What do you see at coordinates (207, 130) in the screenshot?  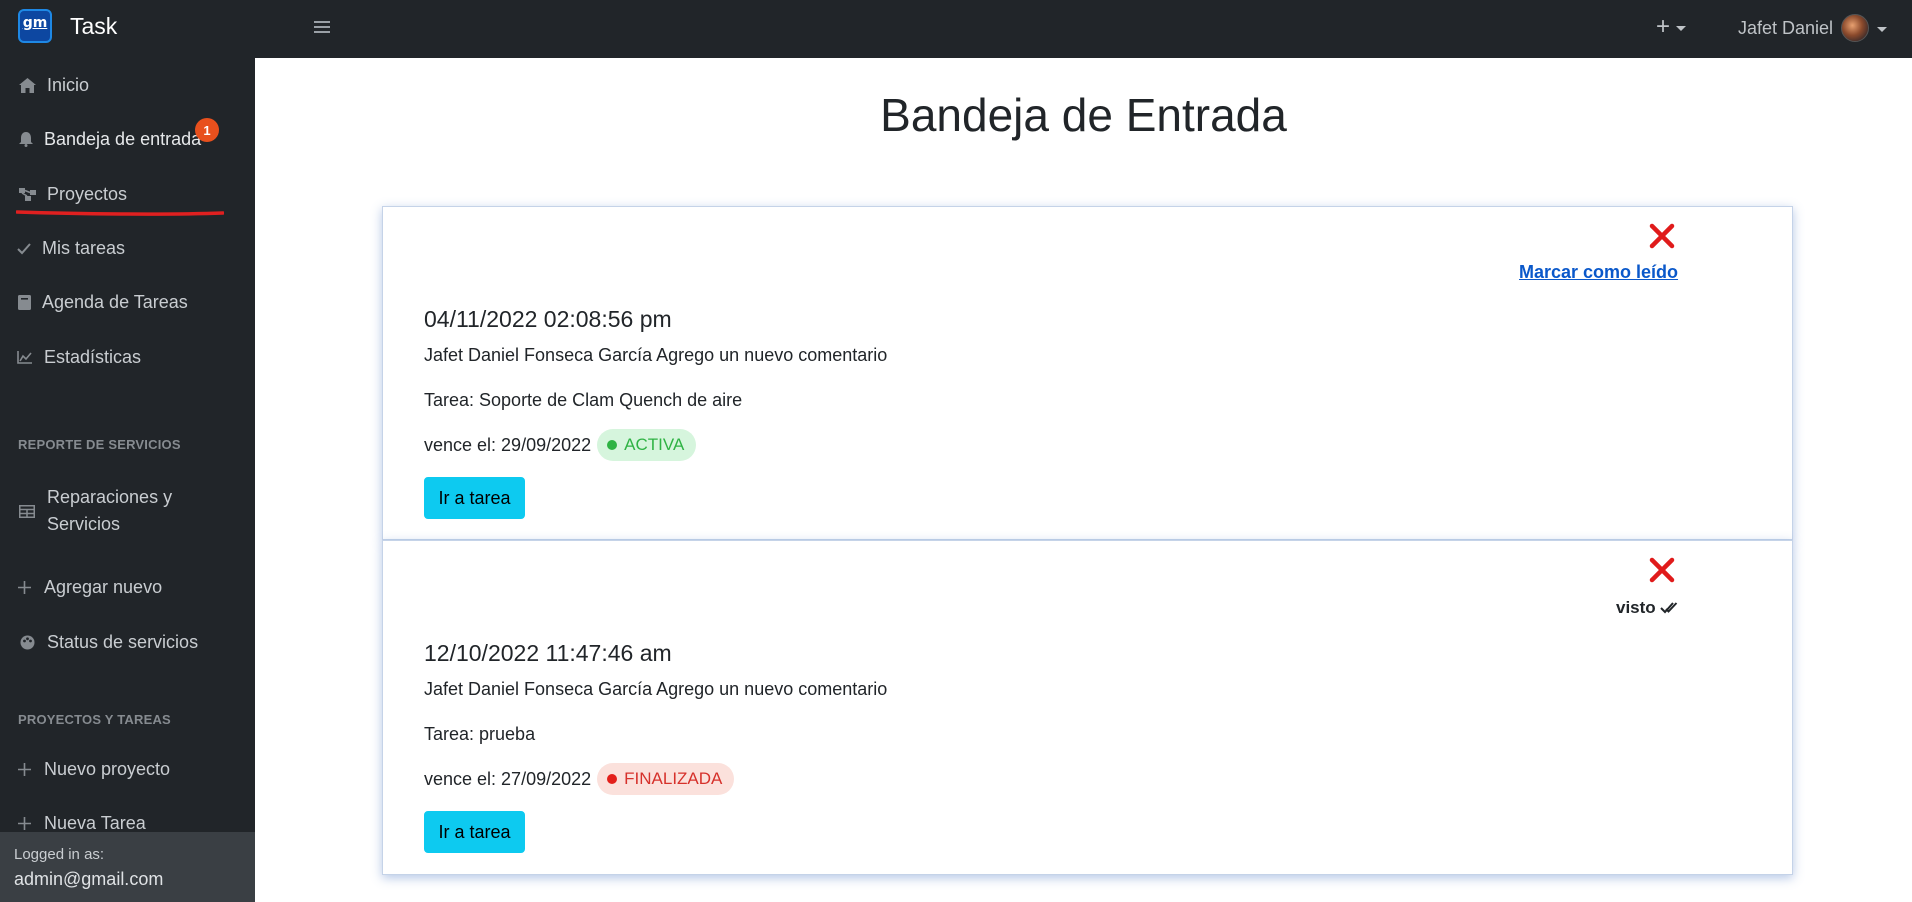 I see `notification-count-badge: 1` at bounding box center [207, 130].